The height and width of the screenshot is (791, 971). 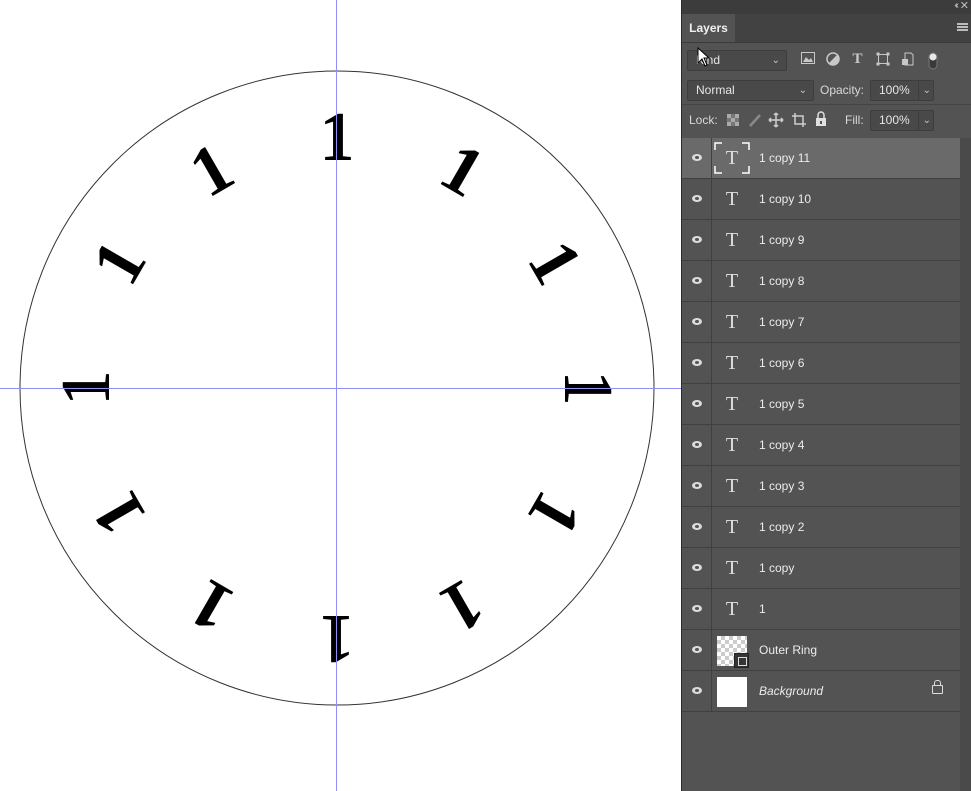 What do you see at coordinates (907, 59) in the screenshot?
I see `smart-object-filter-icon` at bounding box center [907, 59].